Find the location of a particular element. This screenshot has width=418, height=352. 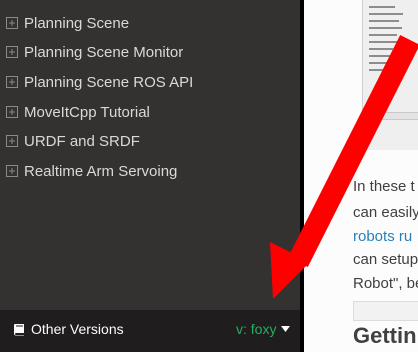

sidebar-item-label: Realtime Arm Servoing is located at coordinates (101, 171).